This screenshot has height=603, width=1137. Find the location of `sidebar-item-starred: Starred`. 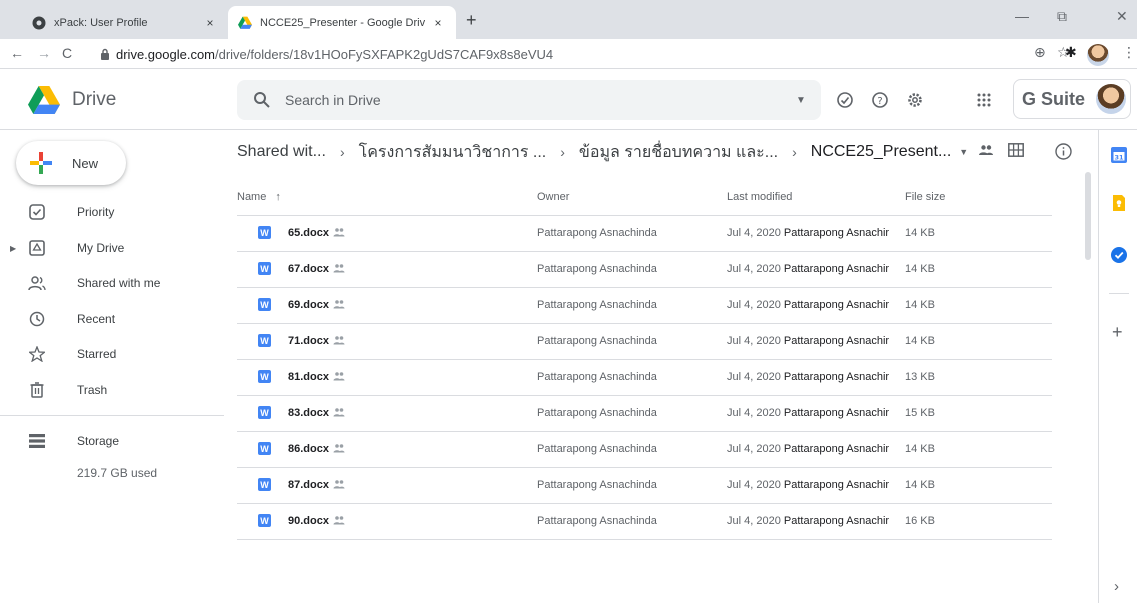

sidebar-item-starred: Starred is located at coordinates (112, 354).